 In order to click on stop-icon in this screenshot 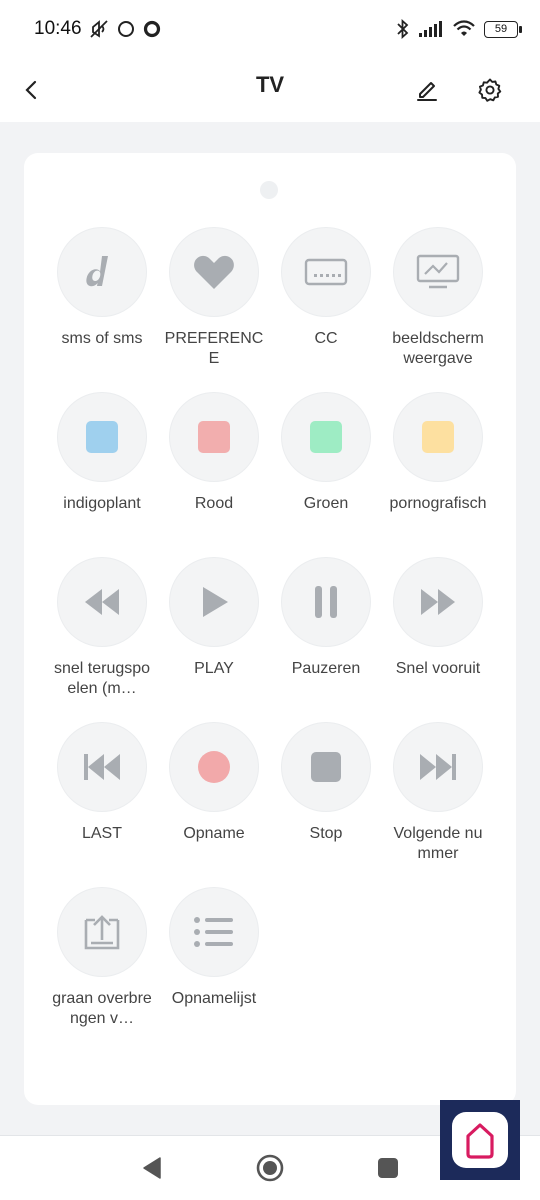, I will do `click(326, 767)`.